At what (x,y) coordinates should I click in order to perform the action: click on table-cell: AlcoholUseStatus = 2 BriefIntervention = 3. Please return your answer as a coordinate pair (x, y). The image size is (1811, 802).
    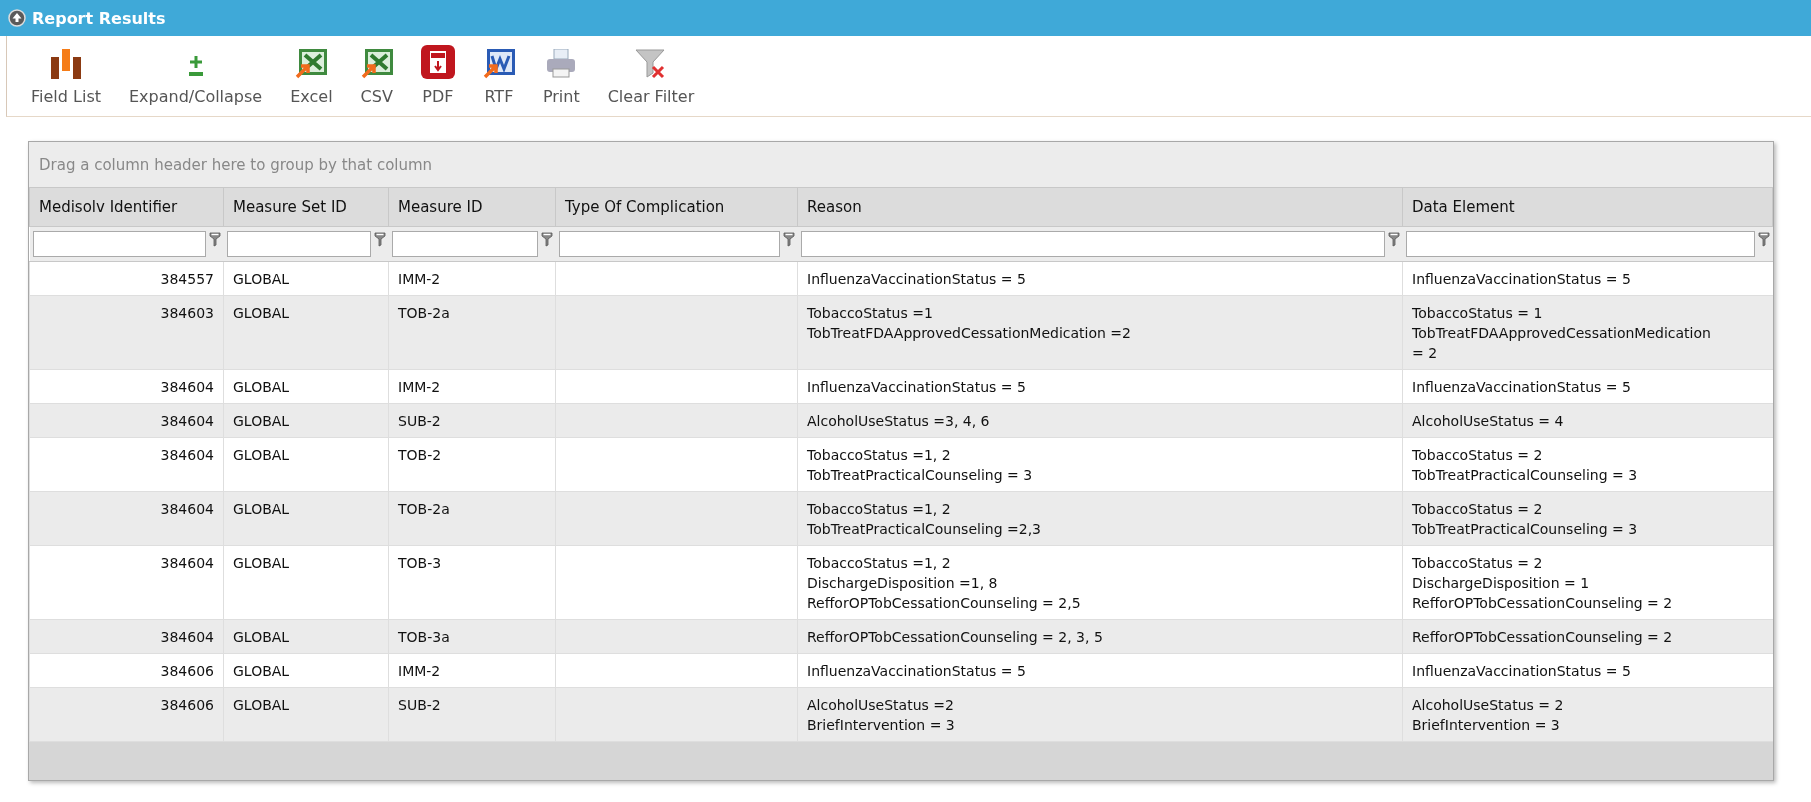
    Looking at the image, I should click on (1587, 714).